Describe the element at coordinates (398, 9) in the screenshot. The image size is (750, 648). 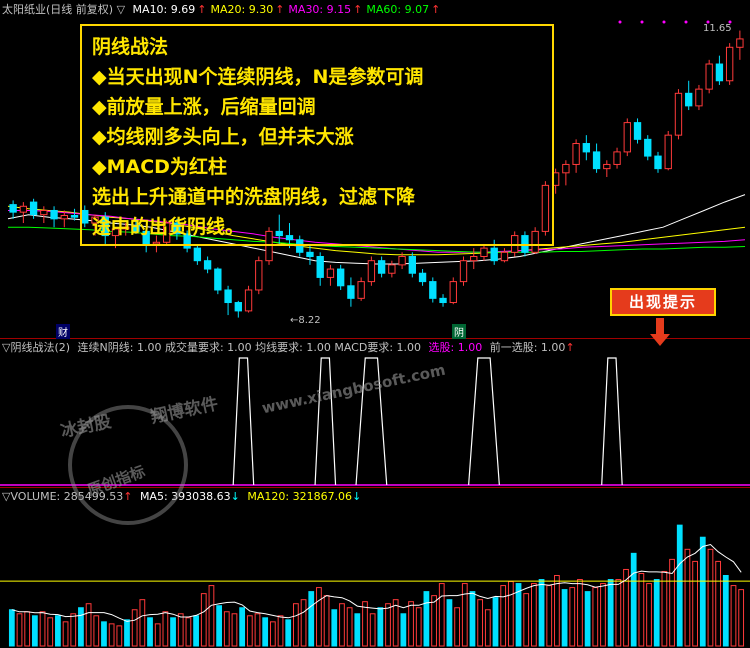
I see `ma-legend-item: MA60: 9.07` at that location.